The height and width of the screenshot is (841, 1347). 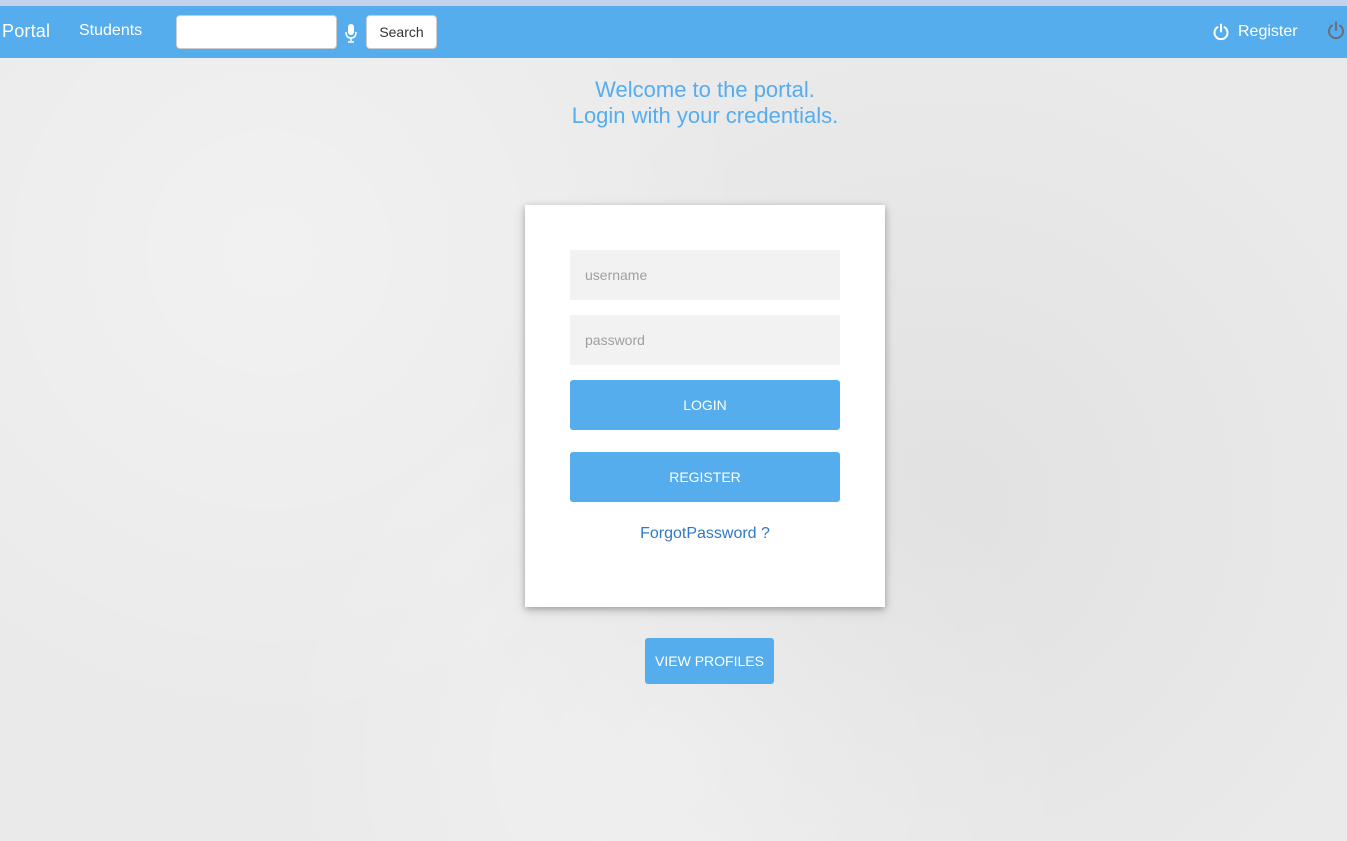 What do you see at coordinates (705, 275) in the screenshot?
I see `username-field` at bounding box center [705, 275].